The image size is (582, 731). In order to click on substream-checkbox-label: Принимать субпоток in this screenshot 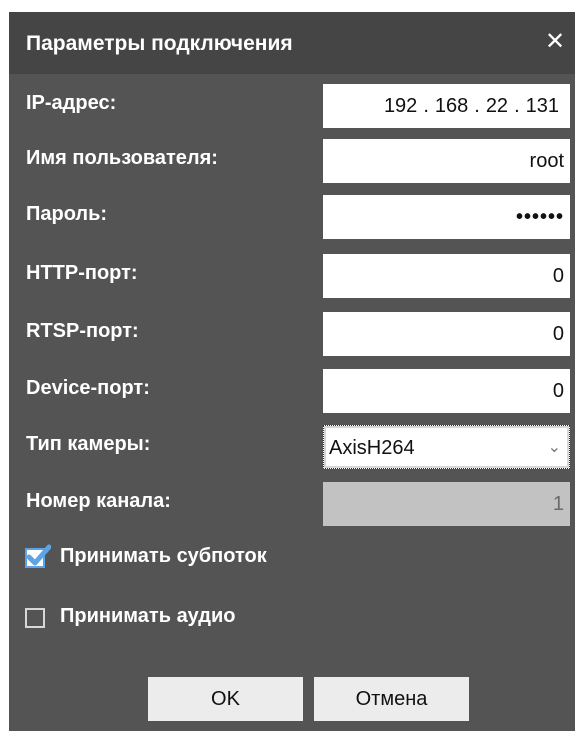, I will do `click(163, 556)`.